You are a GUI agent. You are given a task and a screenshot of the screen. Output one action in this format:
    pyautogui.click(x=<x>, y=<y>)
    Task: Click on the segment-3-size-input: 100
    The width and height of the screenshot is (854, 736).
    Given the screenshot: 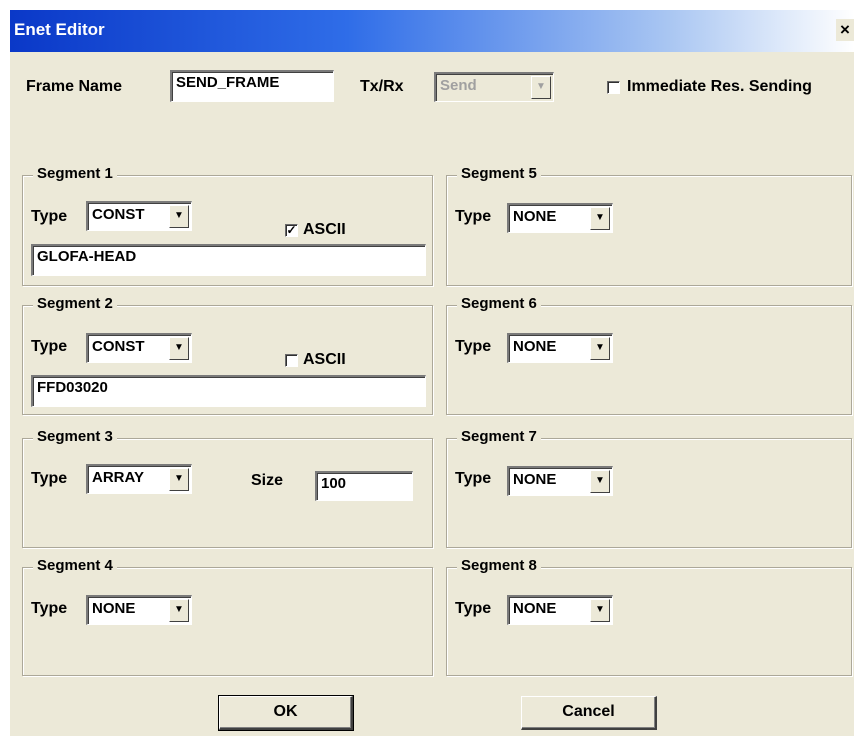 What is the action you would take?
    pyautogui.click(x=364, y=486)
    